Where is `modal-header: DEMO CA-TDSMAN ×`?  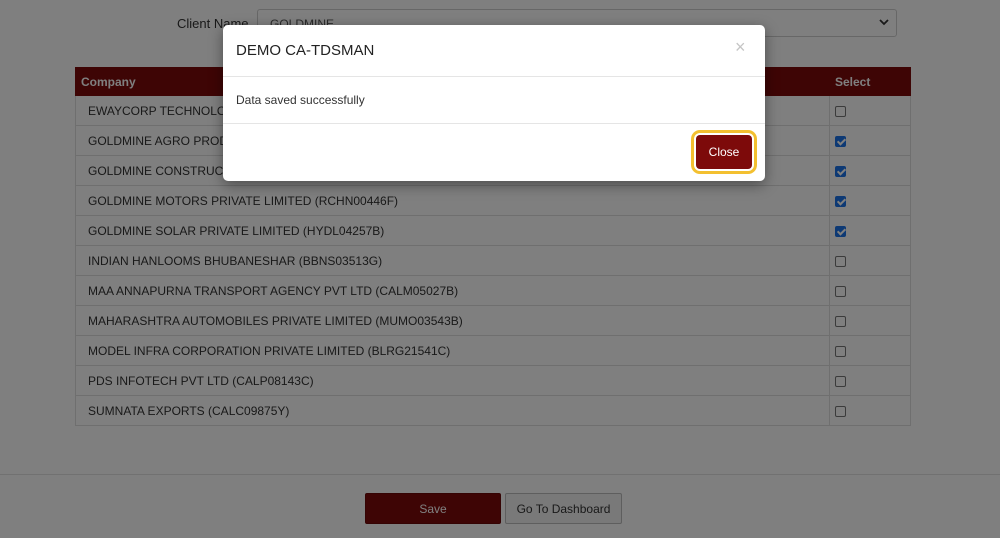
modal-header: DEMO CA-TDSMAN × is located at coordinates (494, 51).